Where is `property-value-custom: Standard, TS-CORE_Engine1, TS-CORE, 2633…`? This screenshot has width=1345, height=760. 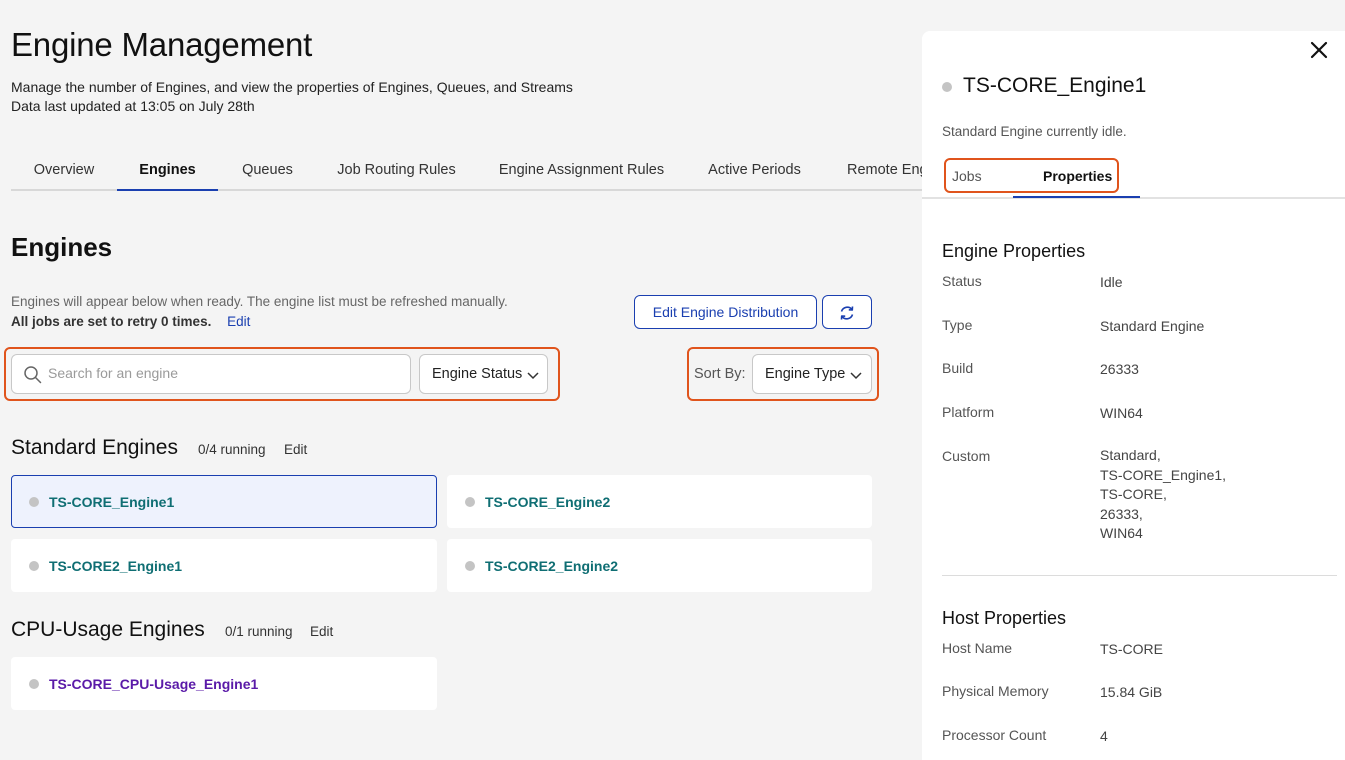
property-value-custom: Standard, TS-CORE_Engine1, TS-CORE, 2633… is located at coordinates (1163, 495).